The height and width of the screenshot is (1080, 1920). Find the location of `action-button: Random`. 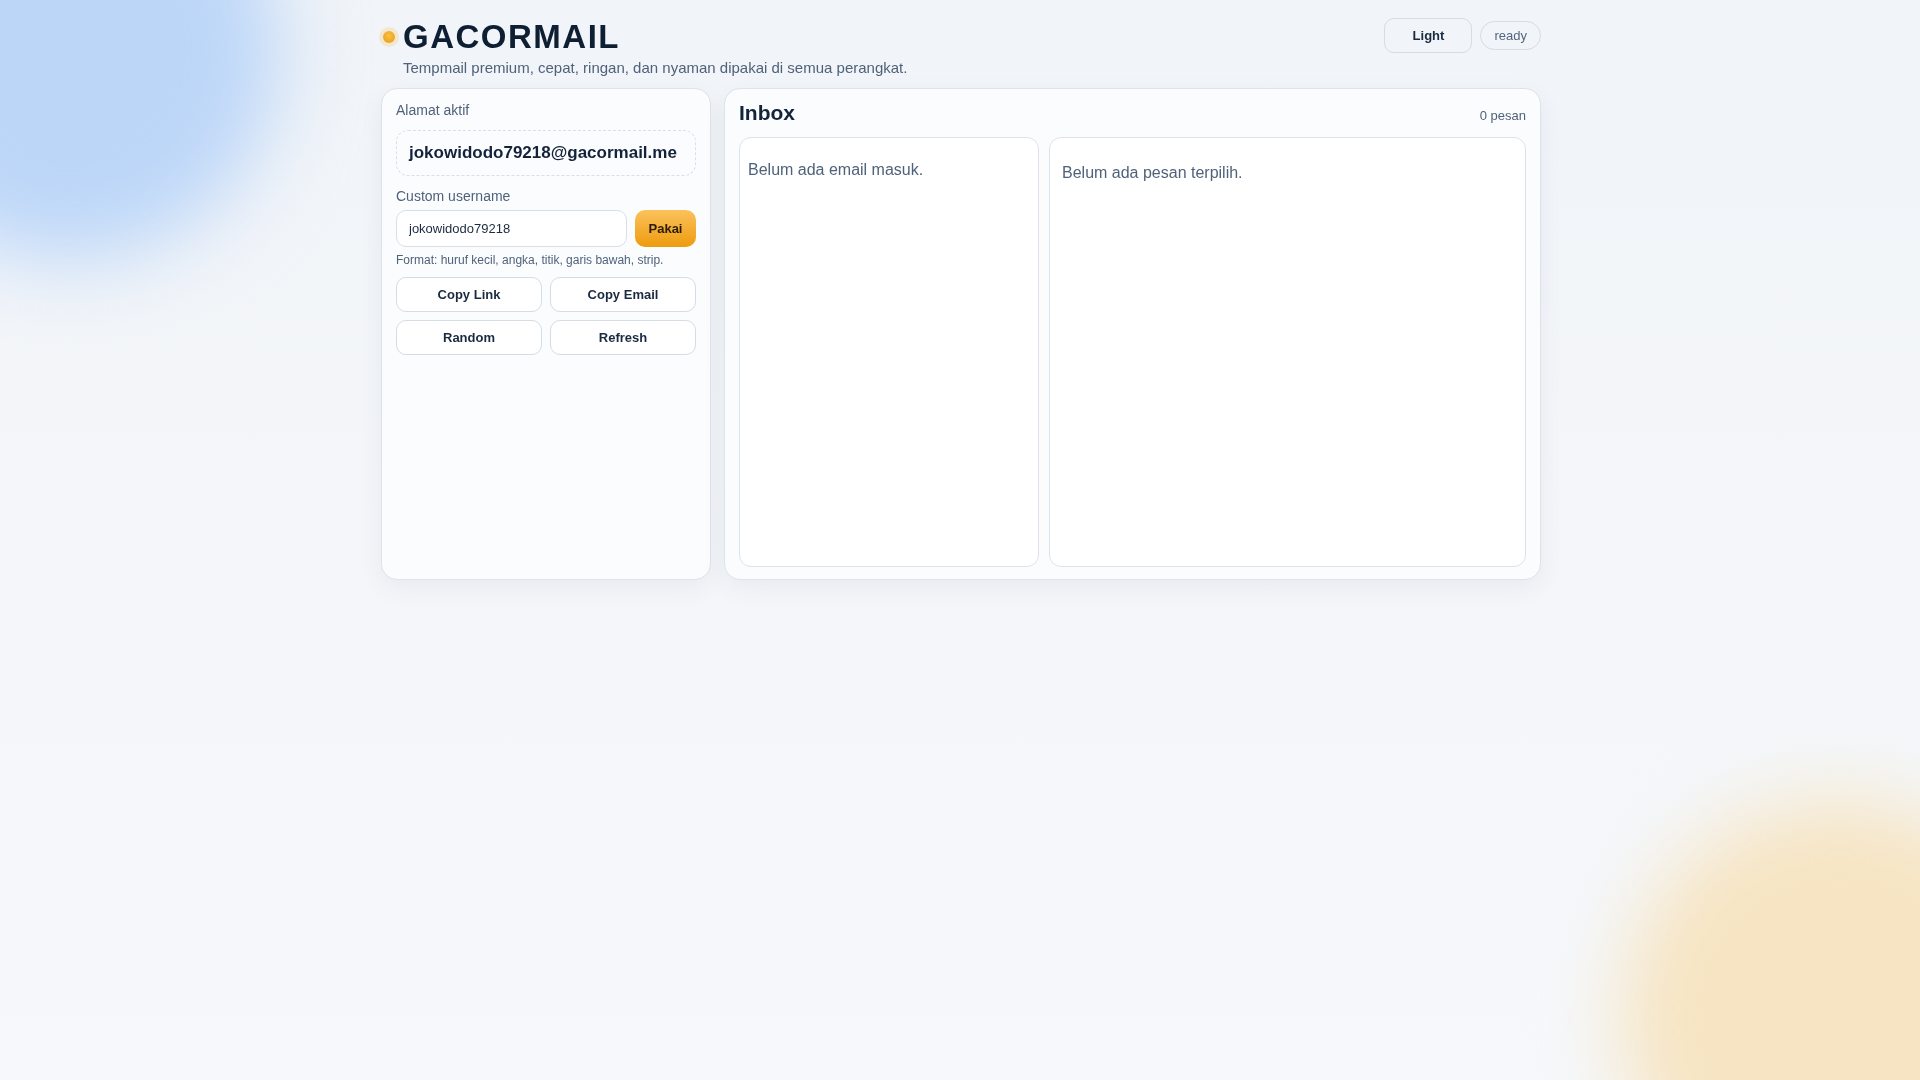

action-button: Random is located at coordinates (469, 337).